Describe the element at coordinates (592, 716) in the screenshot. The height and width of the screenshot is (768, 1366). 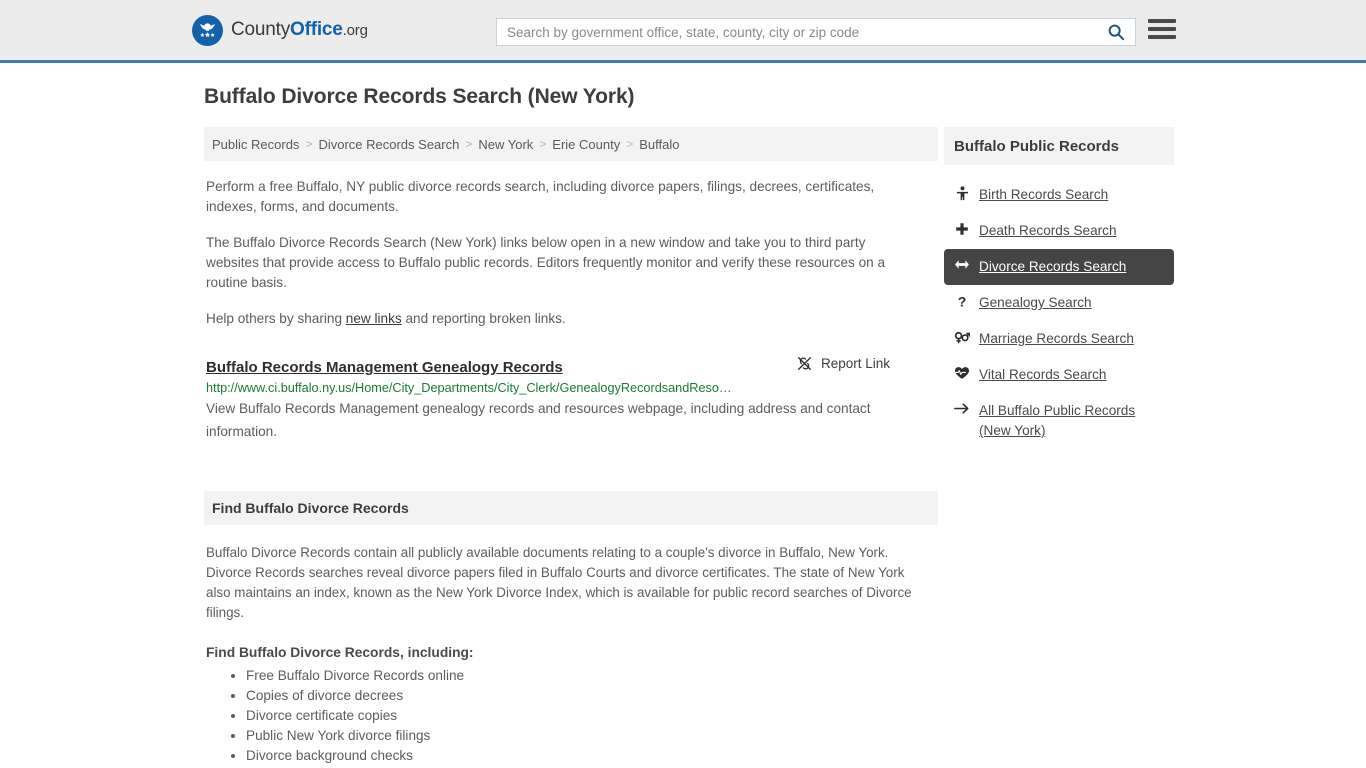
I see `list-item: Divorce certificate copies` at that location.